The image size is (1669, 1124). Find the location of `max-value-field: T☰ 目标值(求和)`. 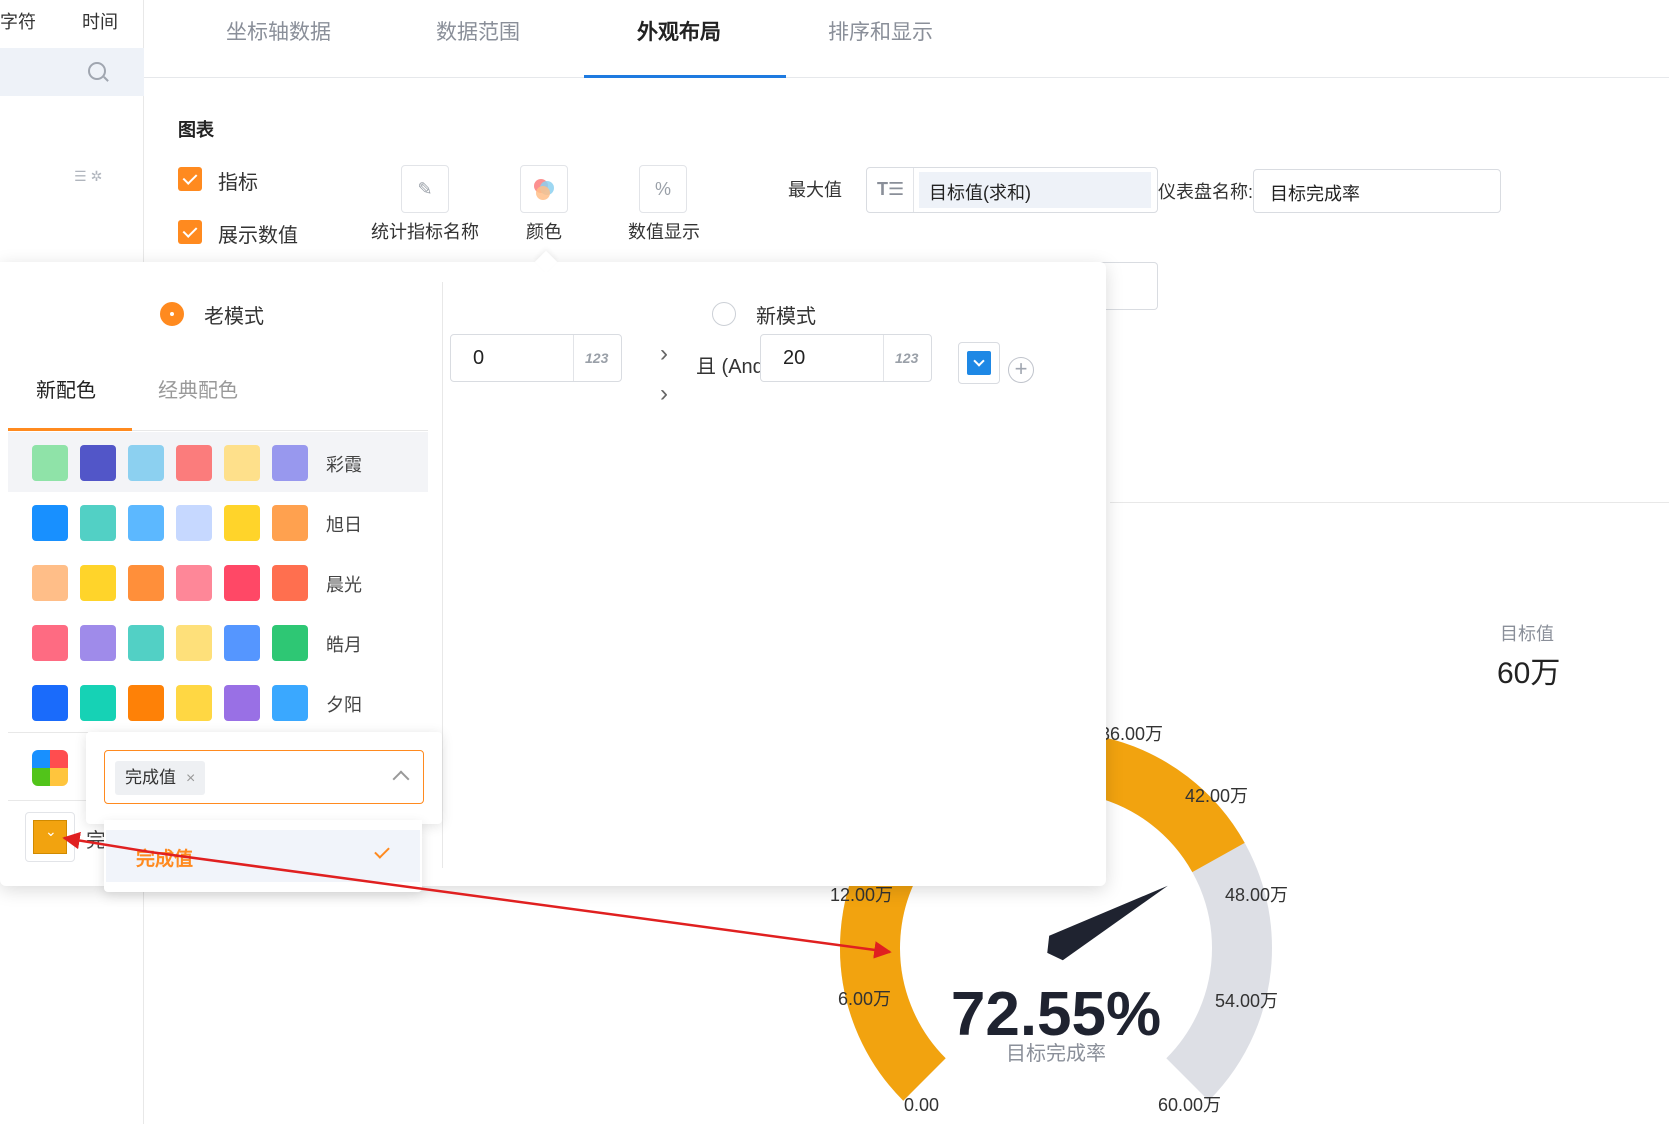

max-value-field: T☰ 目标值(求和) is located at coordinates (1012, 190).